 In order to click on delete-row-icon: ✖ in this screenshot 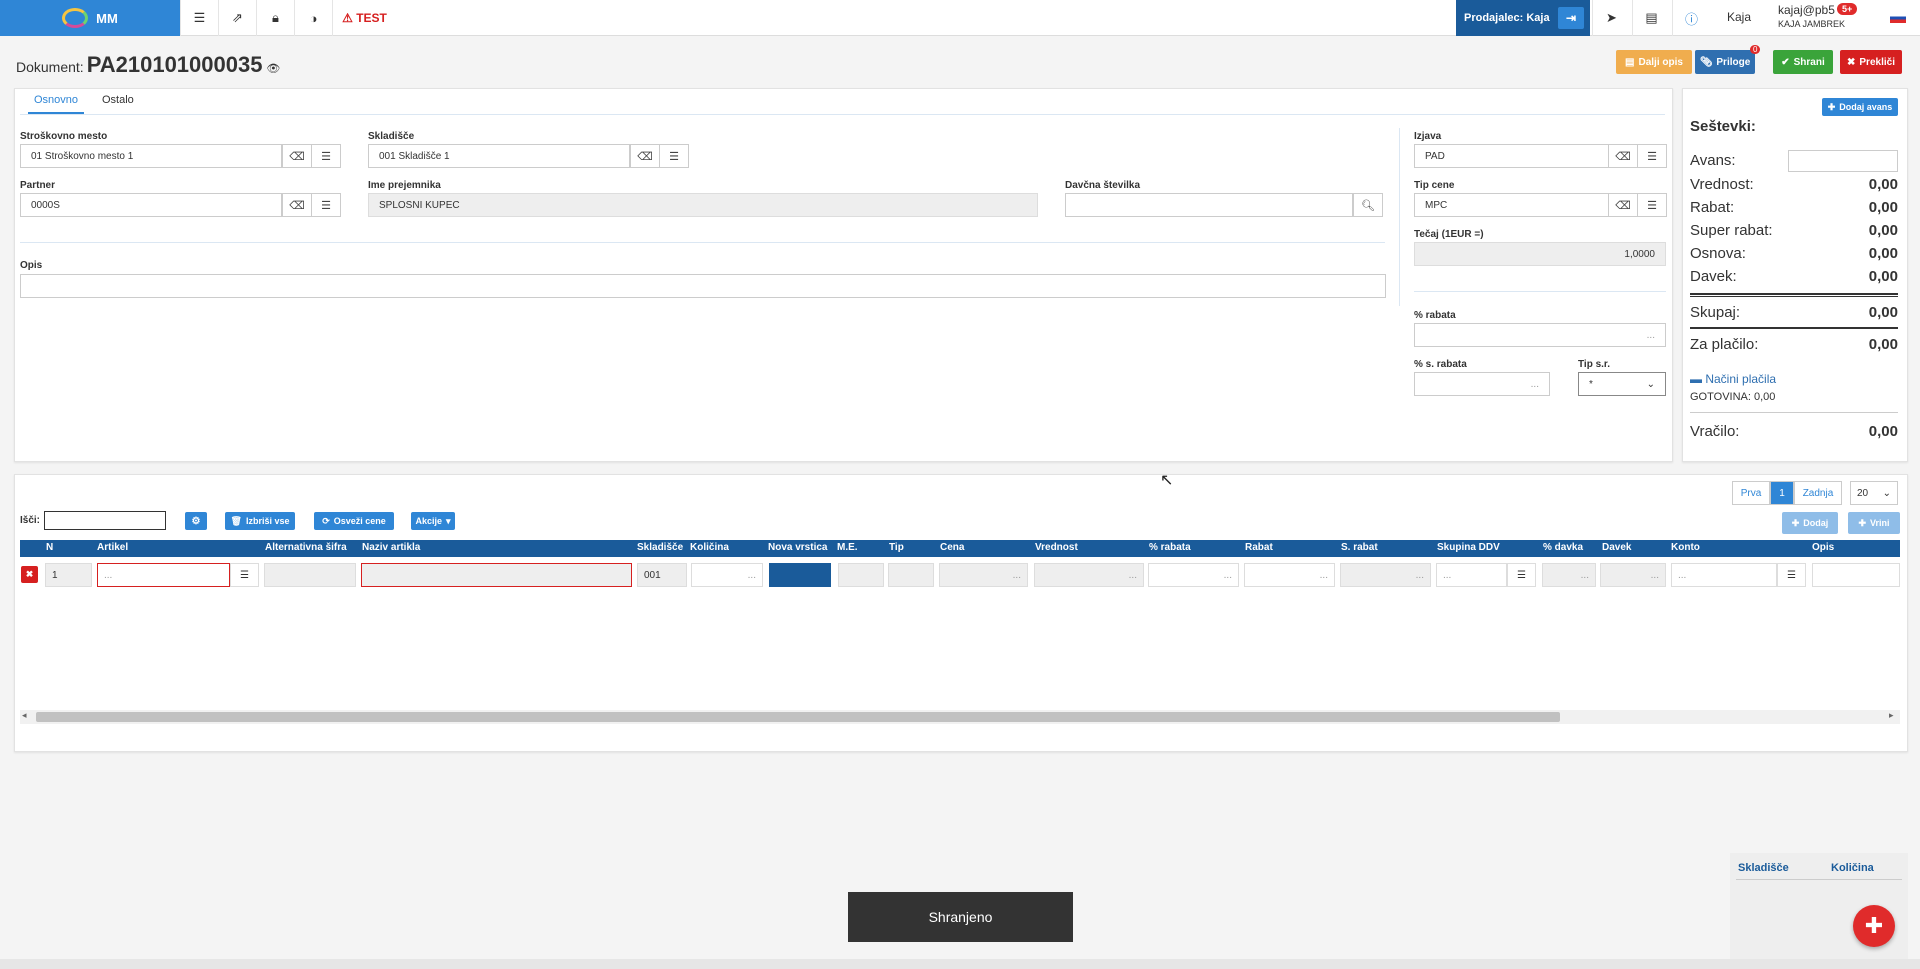, I will do `click(29, 574)`.